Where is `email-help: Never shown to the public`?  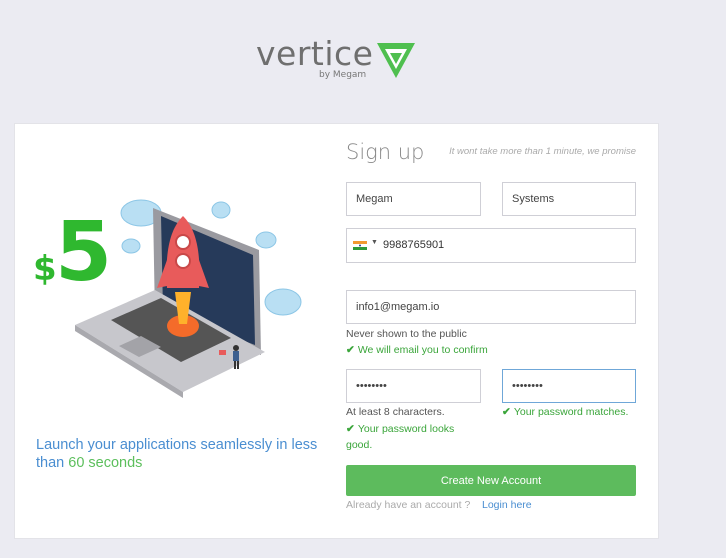
email-help: Never shown to the public is located at coordinates (406, 334).